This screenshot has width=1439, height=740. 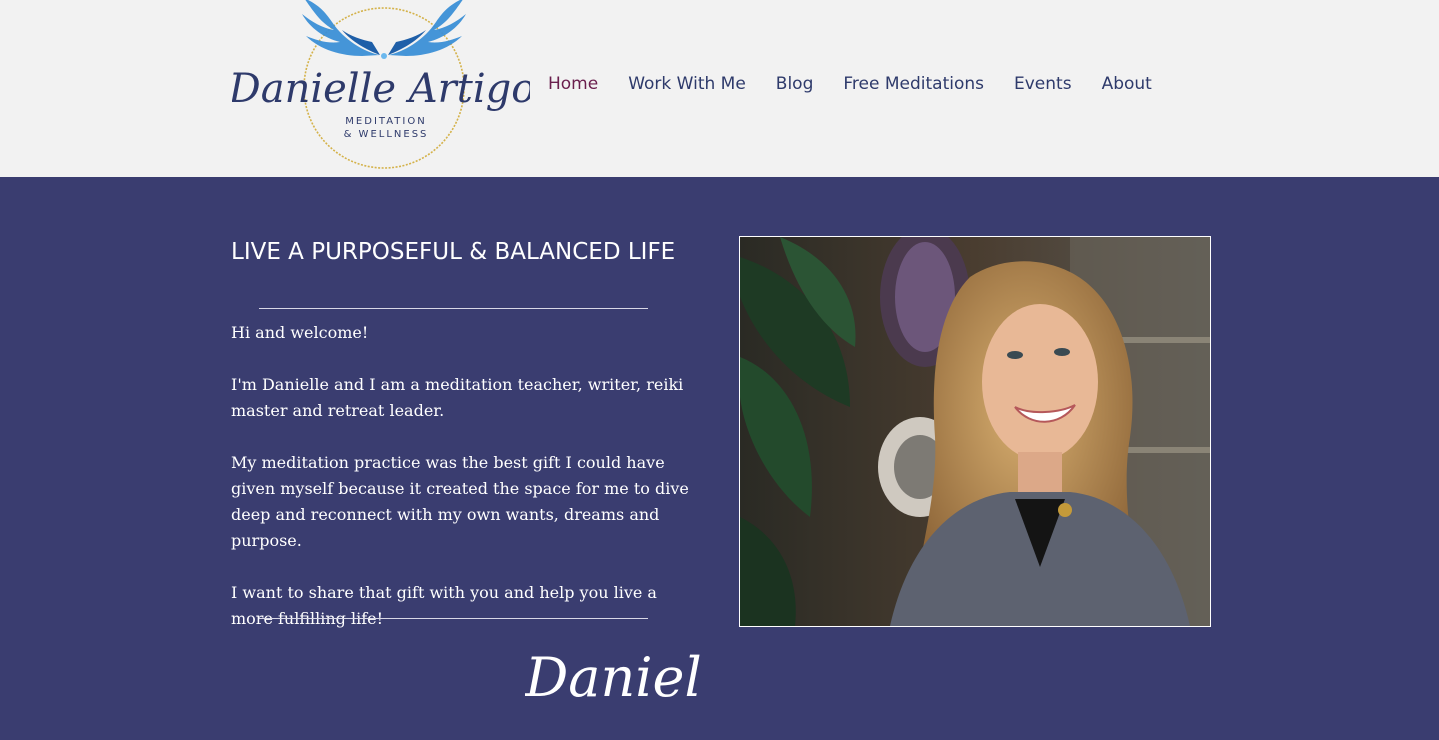 What do you see at coordinates (687, 84) in the screenshot?
I see `nav-item-work-with-me: Work With Me` at bounding box center [687, 84].